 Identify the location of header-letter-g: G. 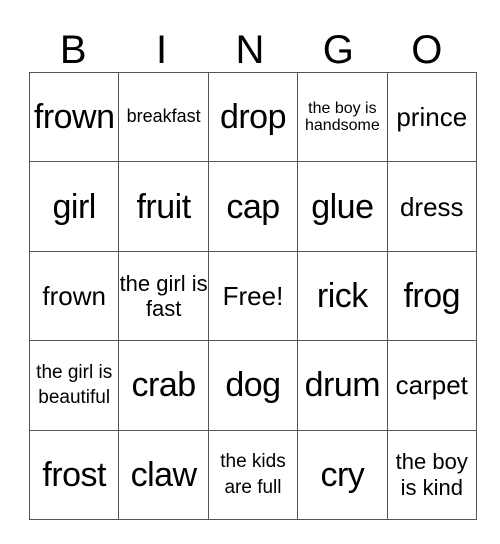
(338, 50).